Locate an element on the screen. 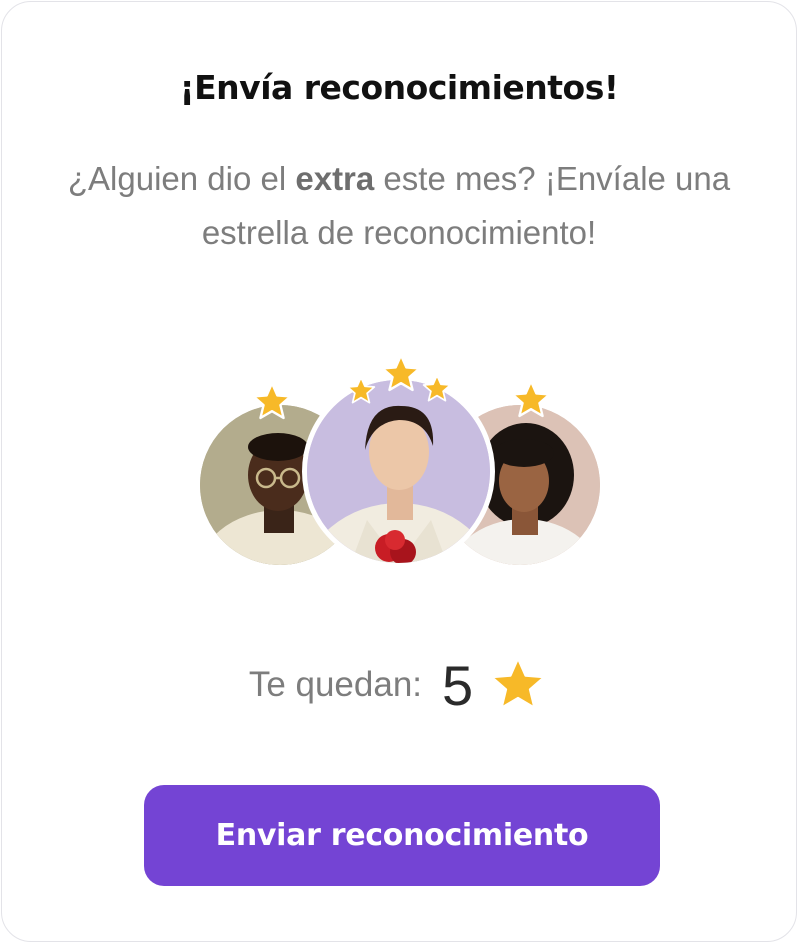  subtitle-text-before: ¿Alguien dio el is located at coordinates (181, 178).